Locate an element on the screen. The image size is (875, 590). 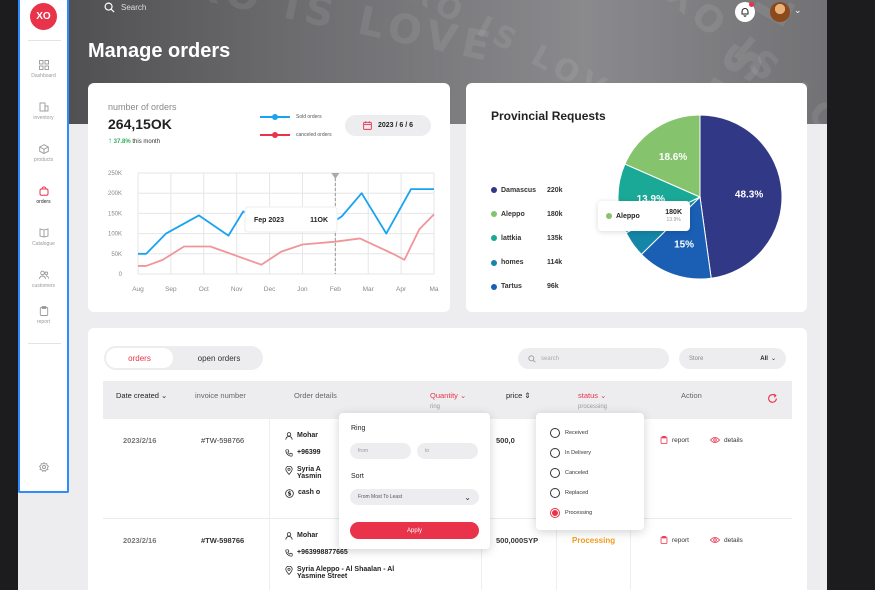
page-title: Manage orders is located at coordinates (159, 51).